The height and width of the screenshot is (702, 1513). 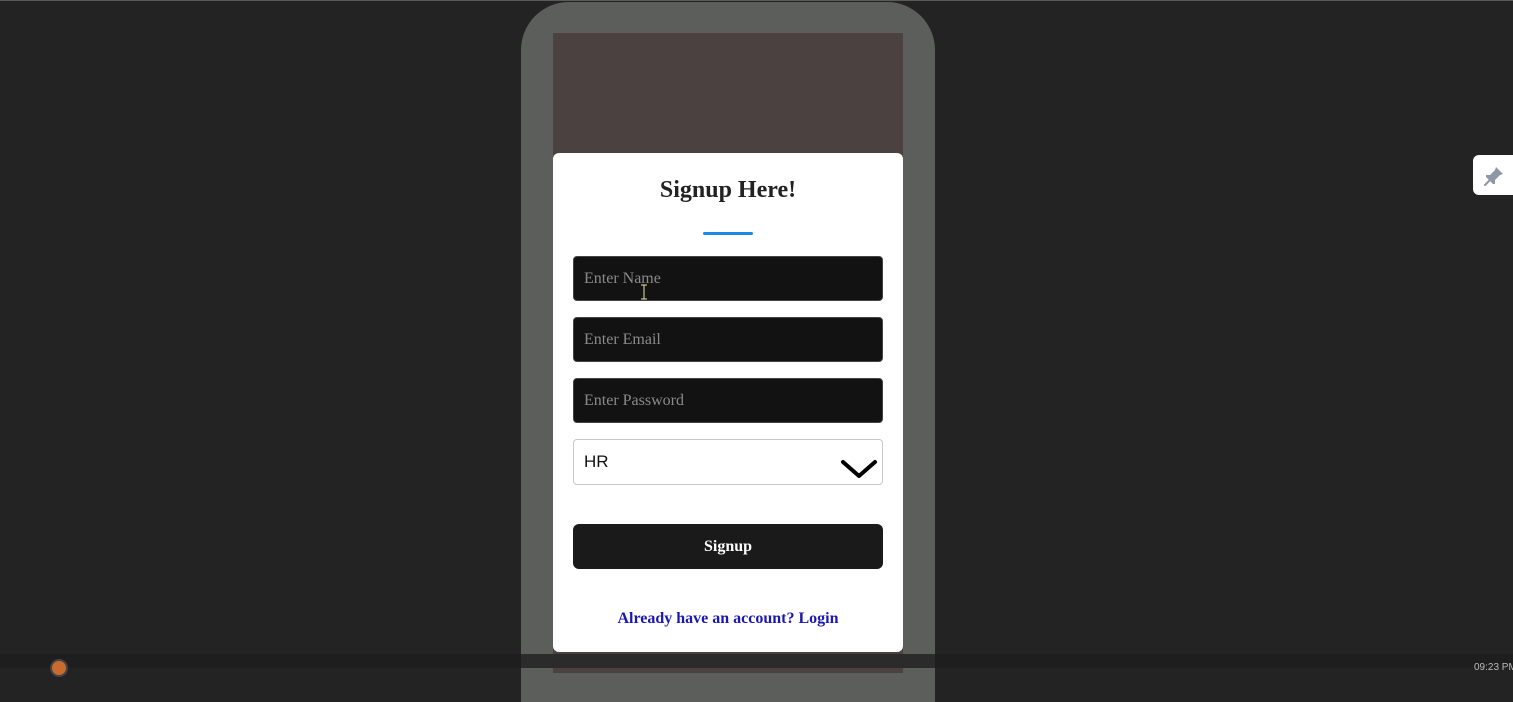 I want to click on pin-icon, so click(x=1493, y=176).